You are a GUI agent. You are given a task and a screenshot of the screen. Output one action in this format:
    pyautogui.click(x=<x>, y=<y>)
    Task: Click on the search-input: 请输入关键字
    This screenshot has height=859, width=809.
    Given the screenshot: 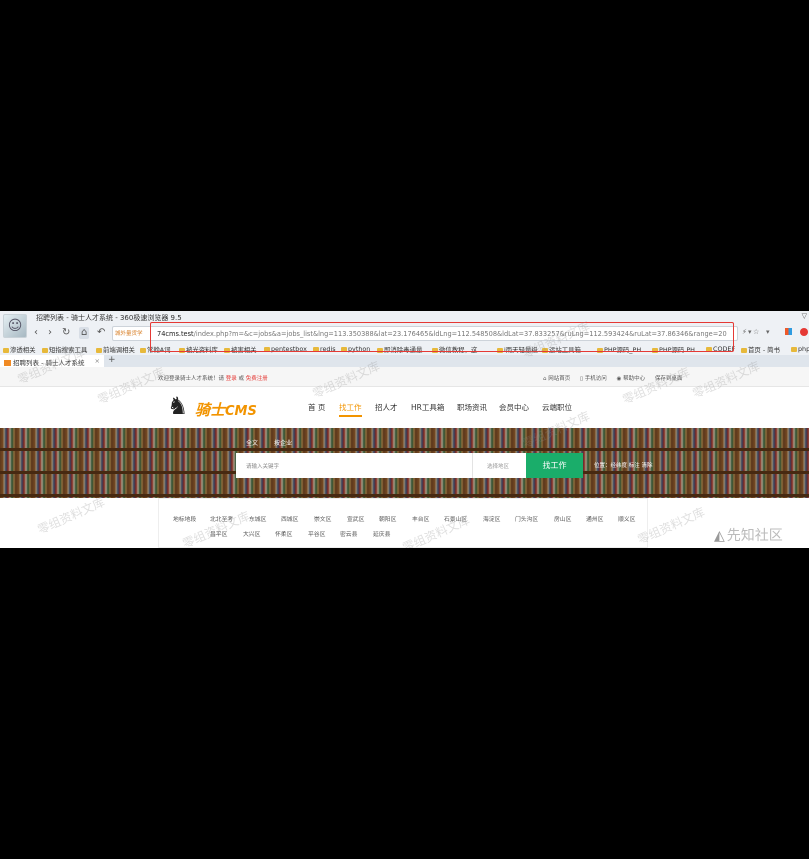 What is the action you would take?
    pyautogui.click(x=262, y=466)
    